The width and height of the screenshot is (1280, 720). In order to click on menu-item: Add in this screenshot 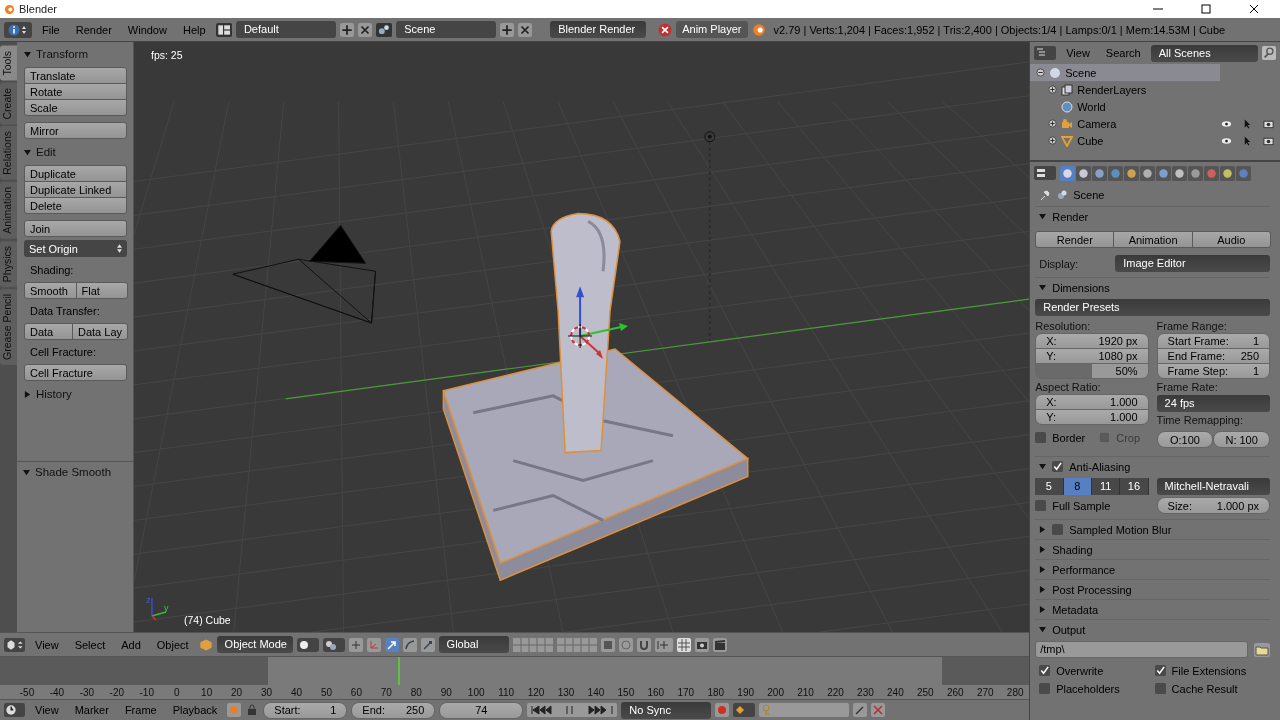, I will do `click(131, 644)`.